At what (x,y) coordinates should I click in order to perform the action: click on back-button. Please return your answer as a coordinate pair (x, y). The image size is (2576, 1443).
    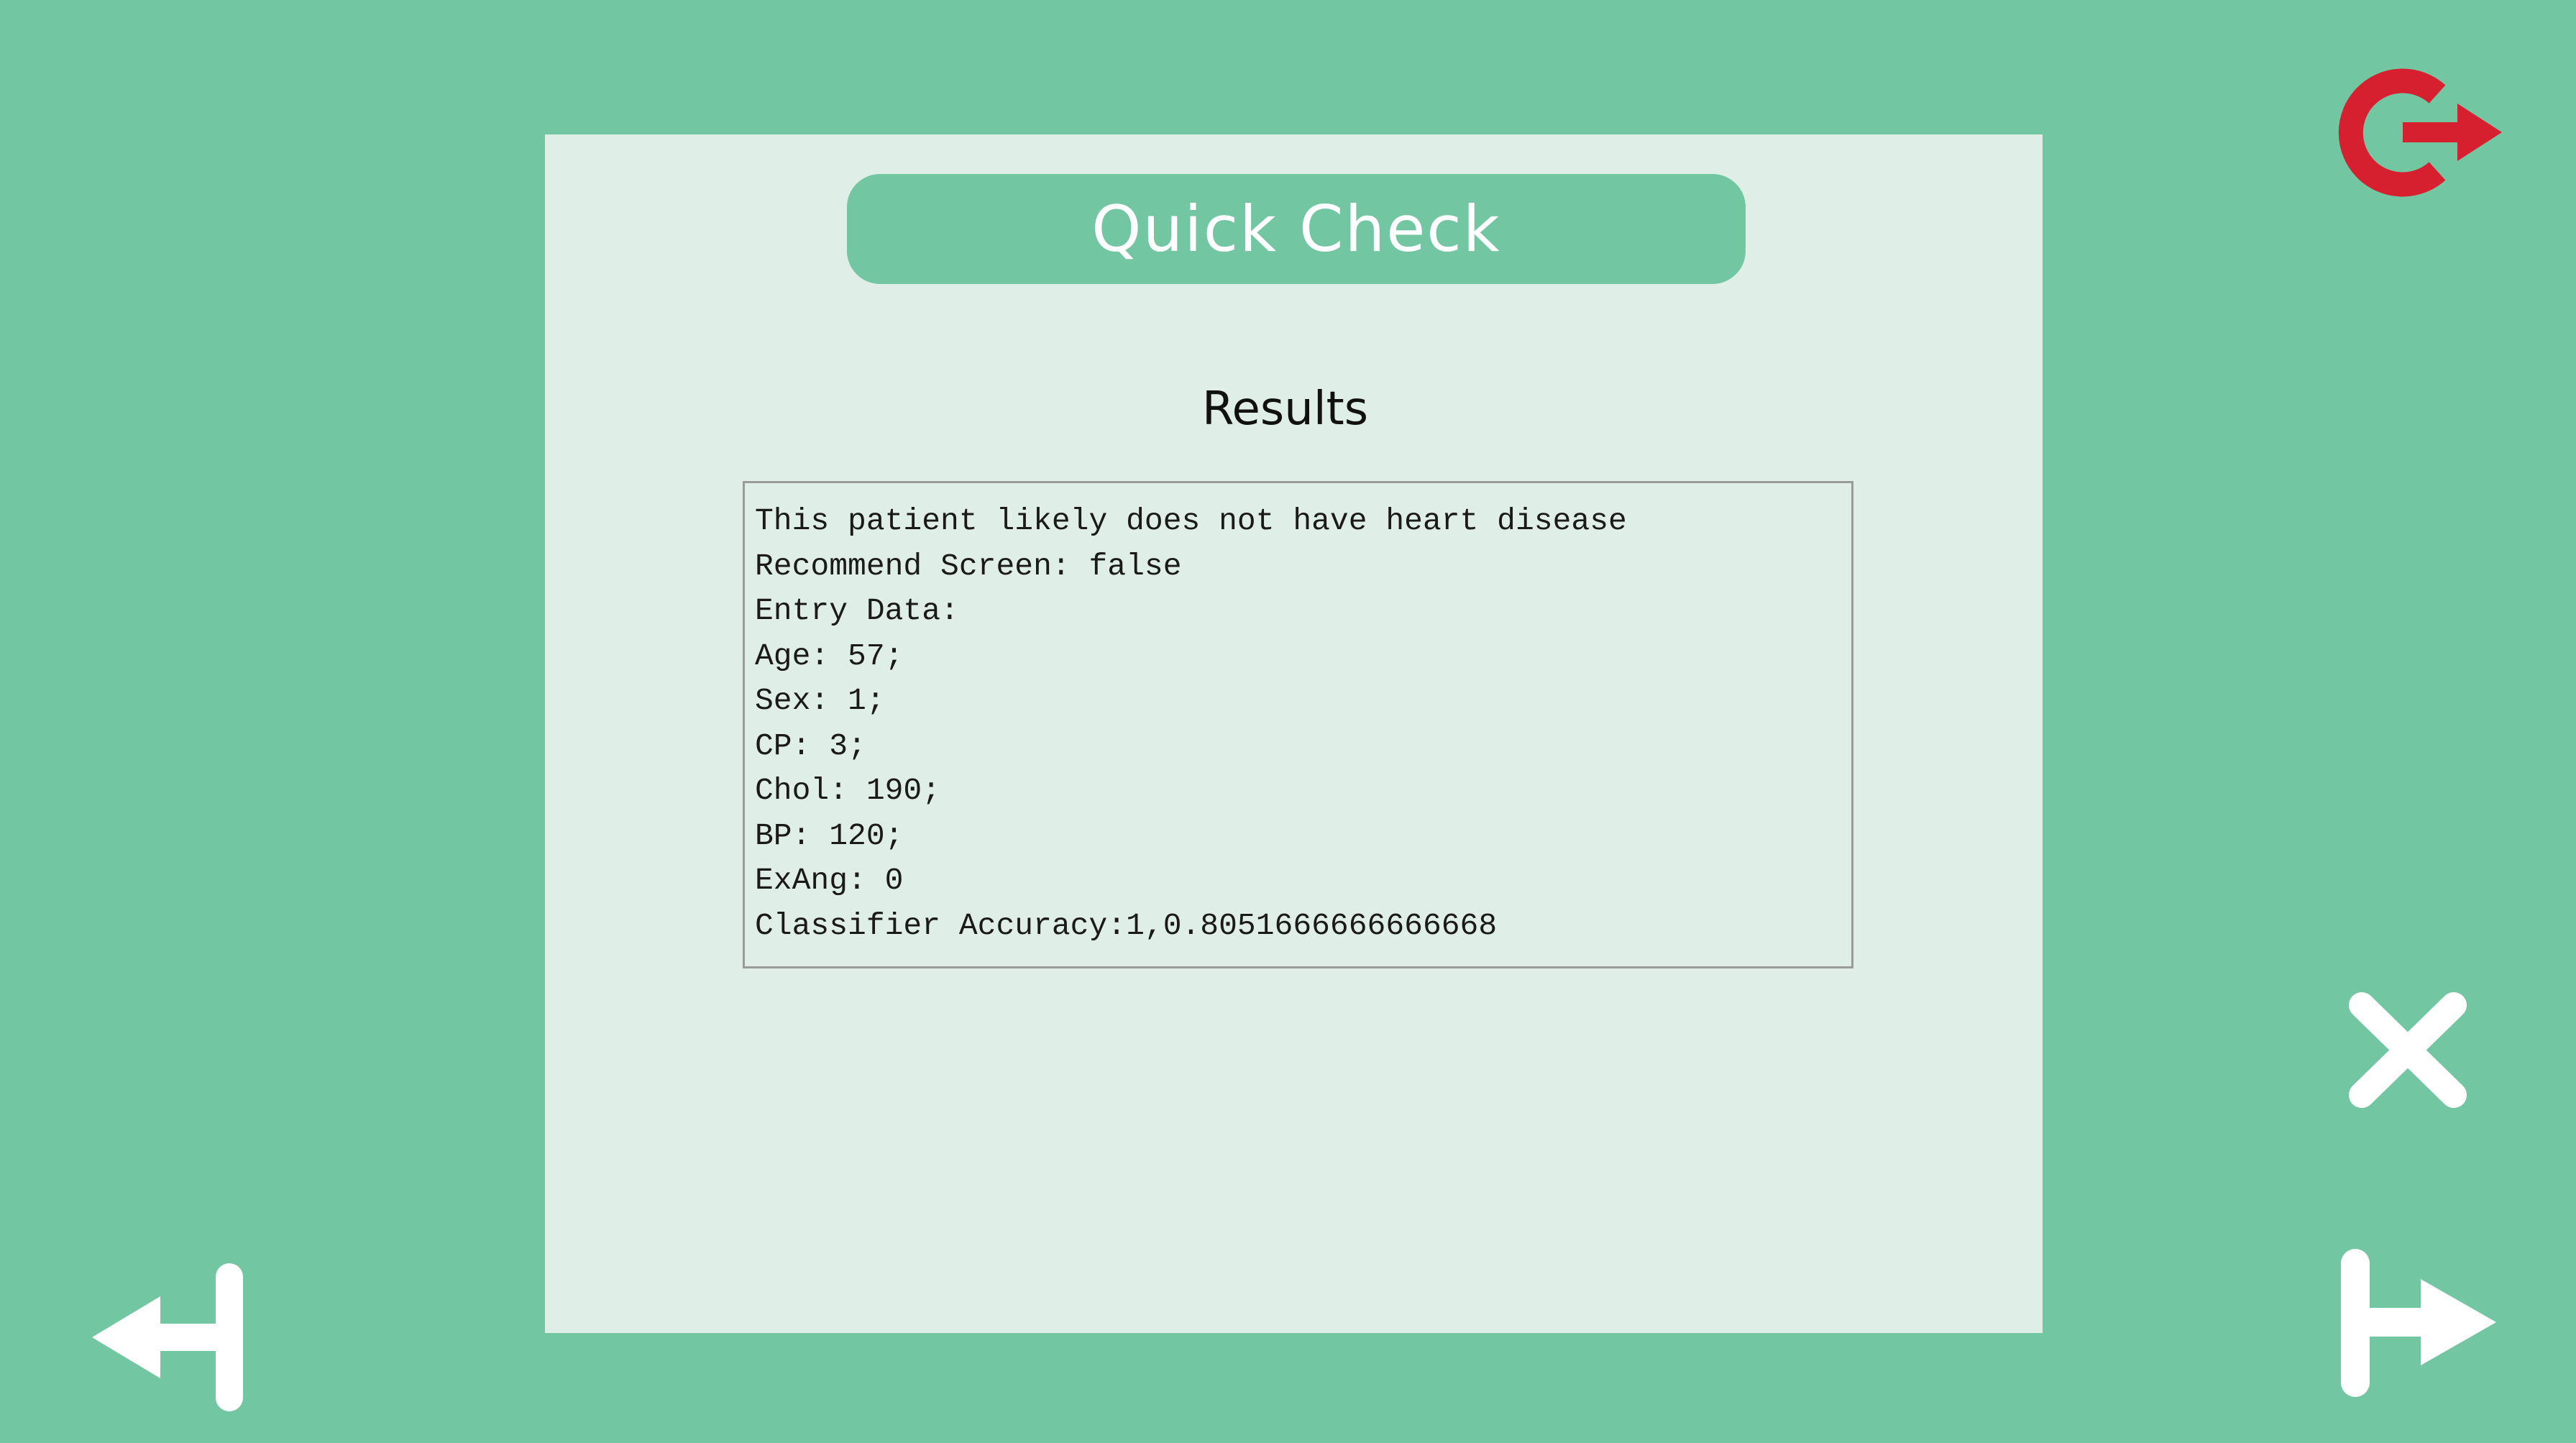
    Looking at the image, I should click on (171, 1337).